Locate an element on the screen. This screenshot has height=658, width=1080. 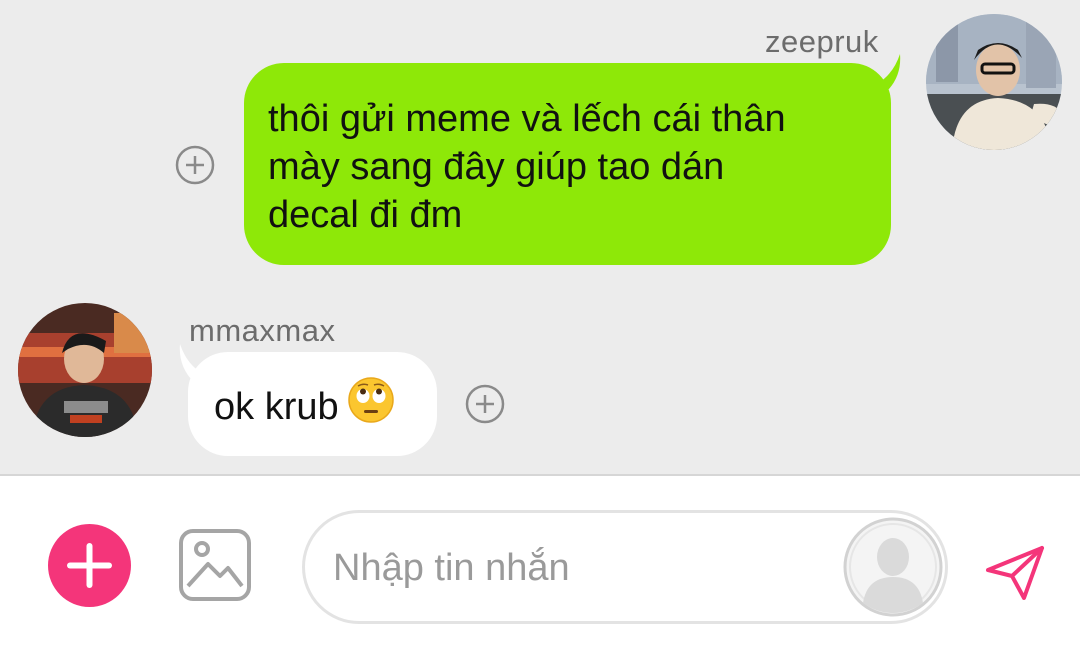
plus-icon is located at coordinates (89, 565).